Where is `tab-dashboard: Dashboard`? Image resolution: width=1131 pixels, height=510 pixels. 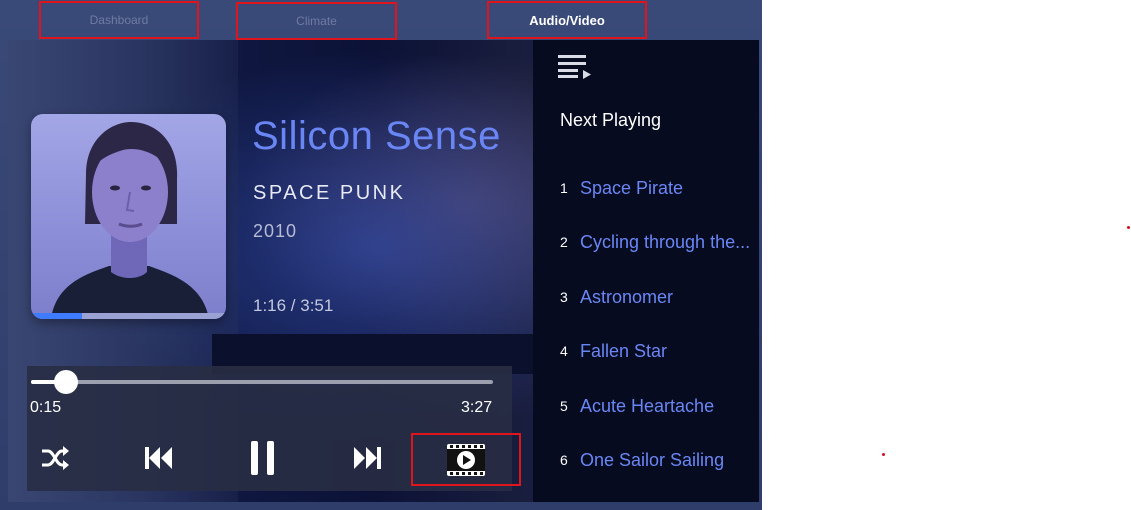
tab-dashboard: Dashboard is located at coordinates (119, 20).